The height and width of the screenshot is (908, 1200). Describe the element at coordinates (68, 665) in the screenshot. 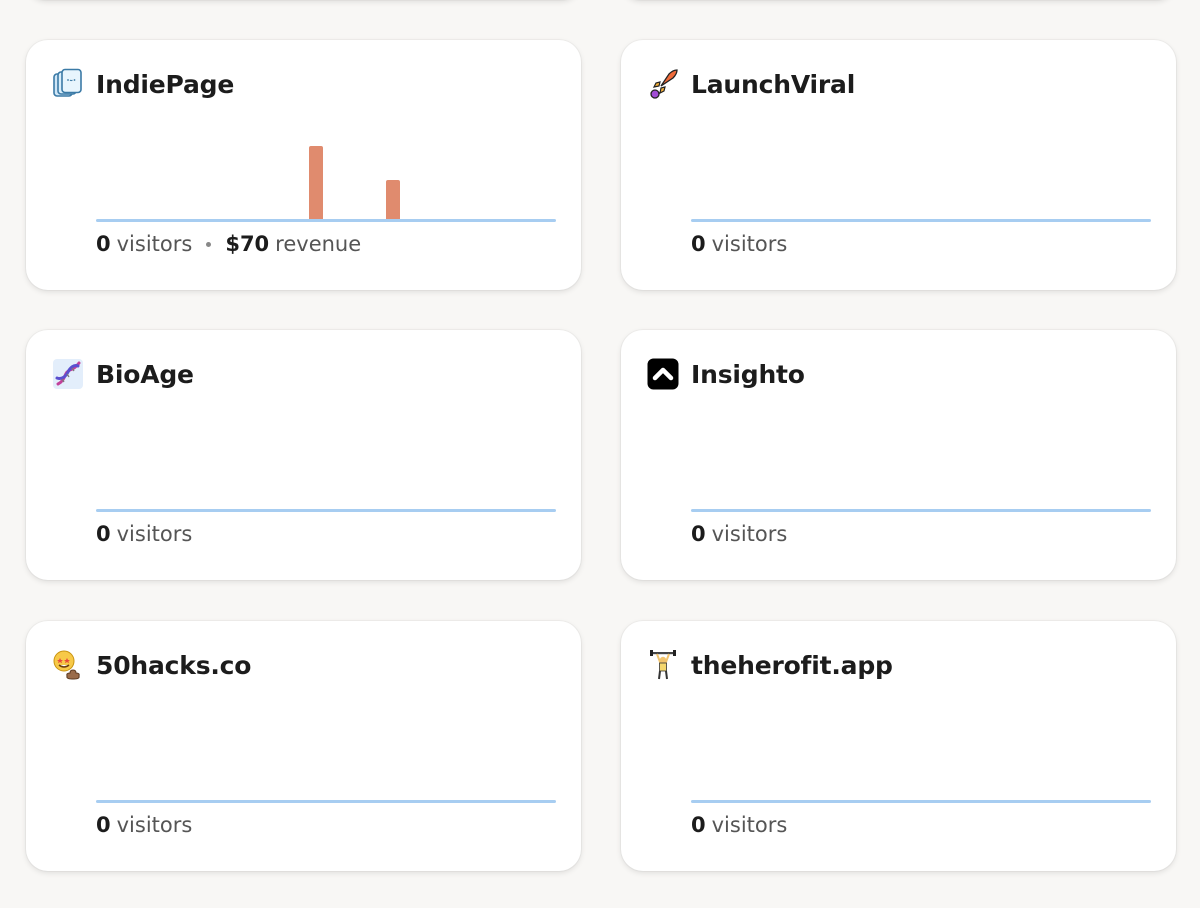

I see `star-struck-poop-icon` at that location.